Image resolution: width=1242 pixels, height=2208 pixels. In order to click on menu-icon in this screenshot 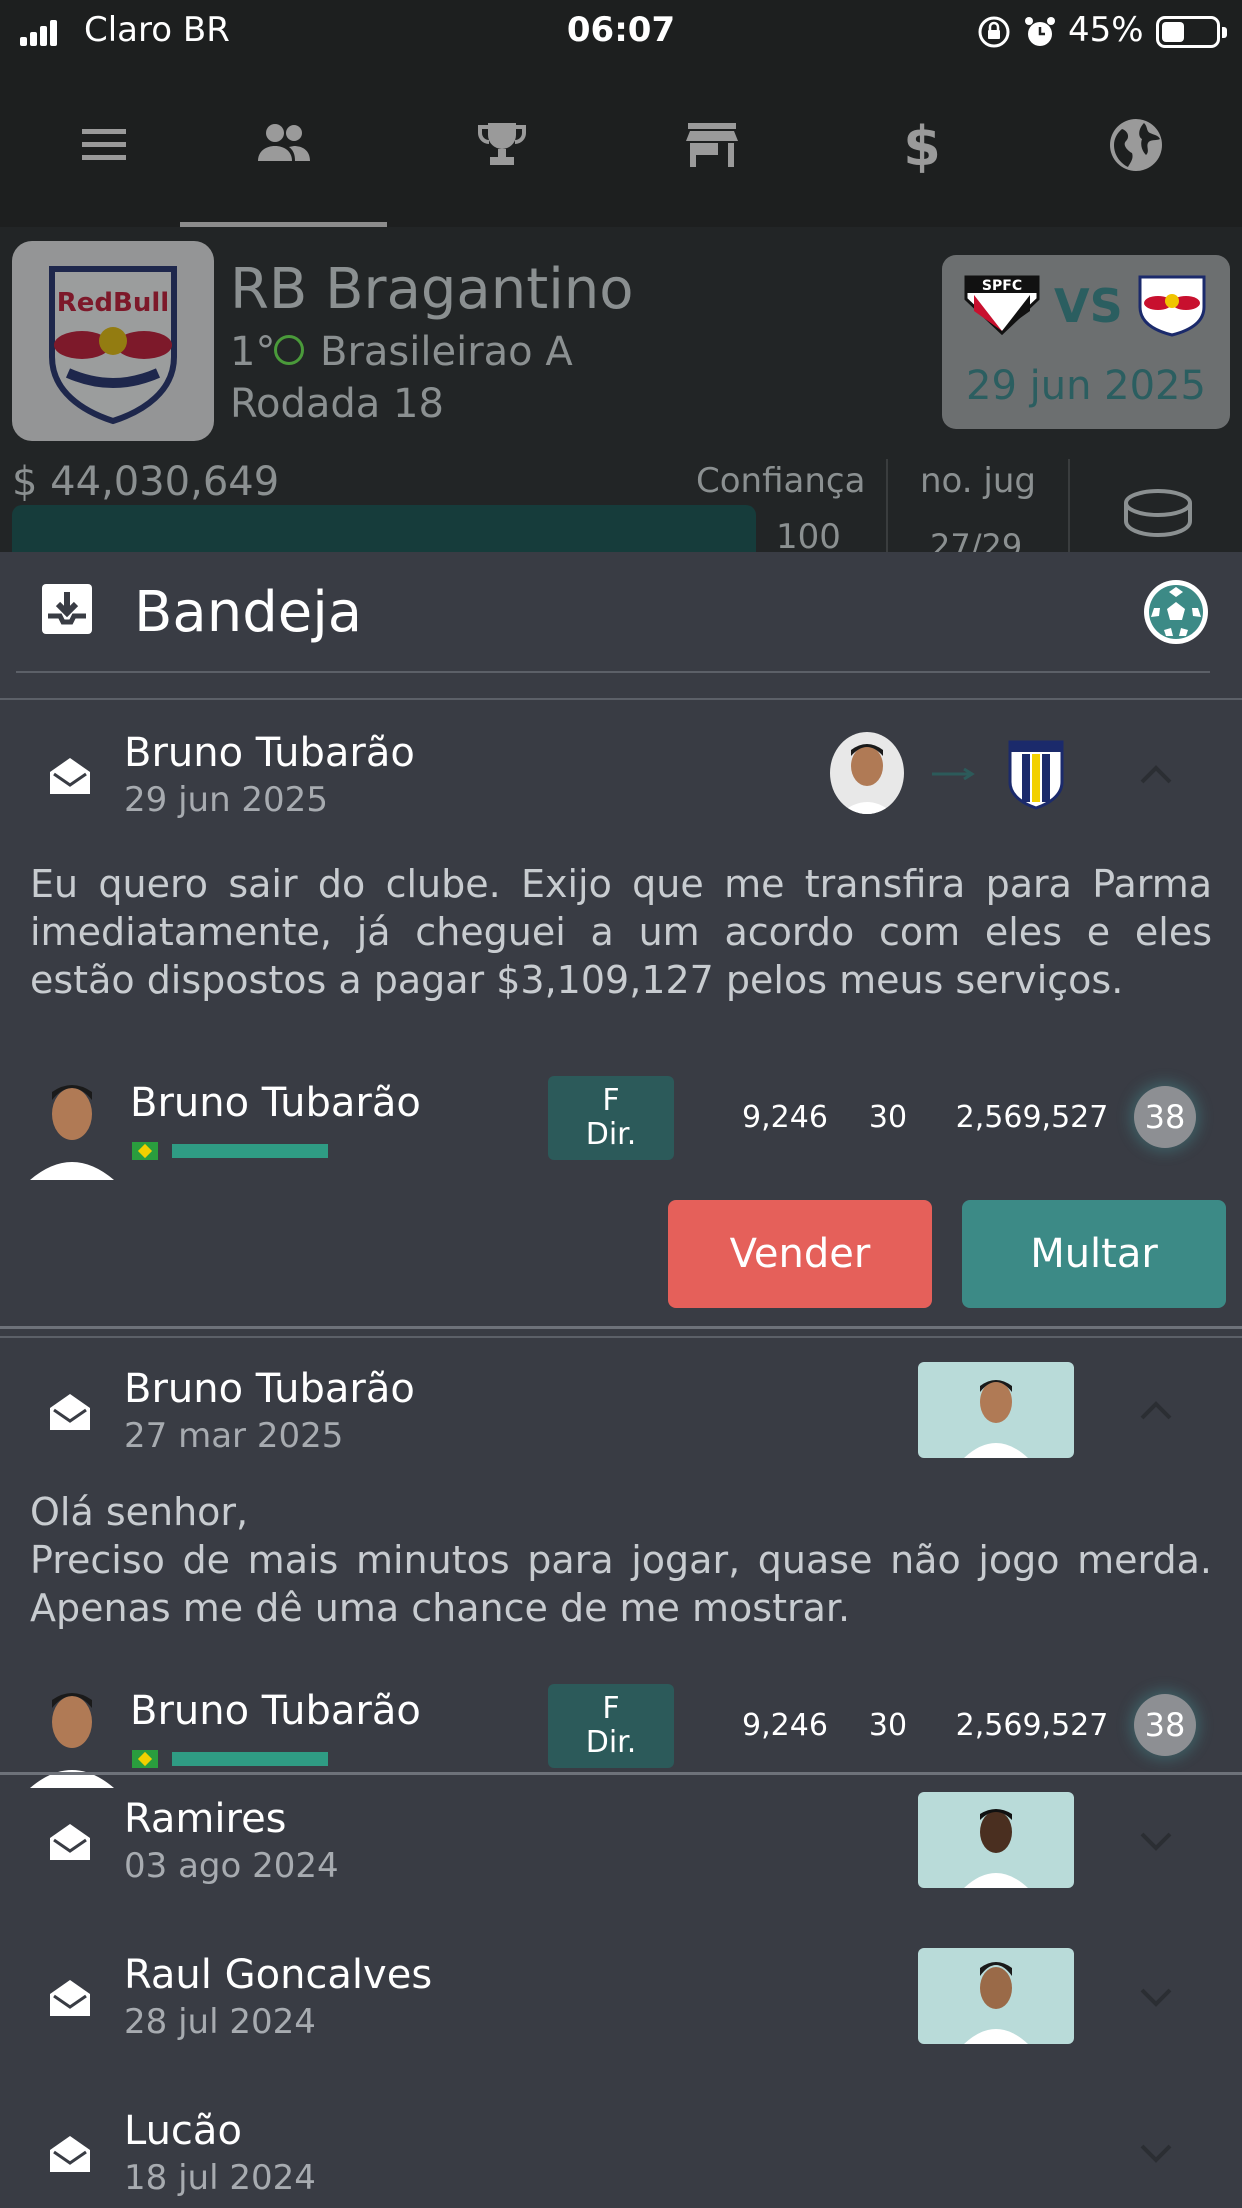, I will do `click(103, 144)`.